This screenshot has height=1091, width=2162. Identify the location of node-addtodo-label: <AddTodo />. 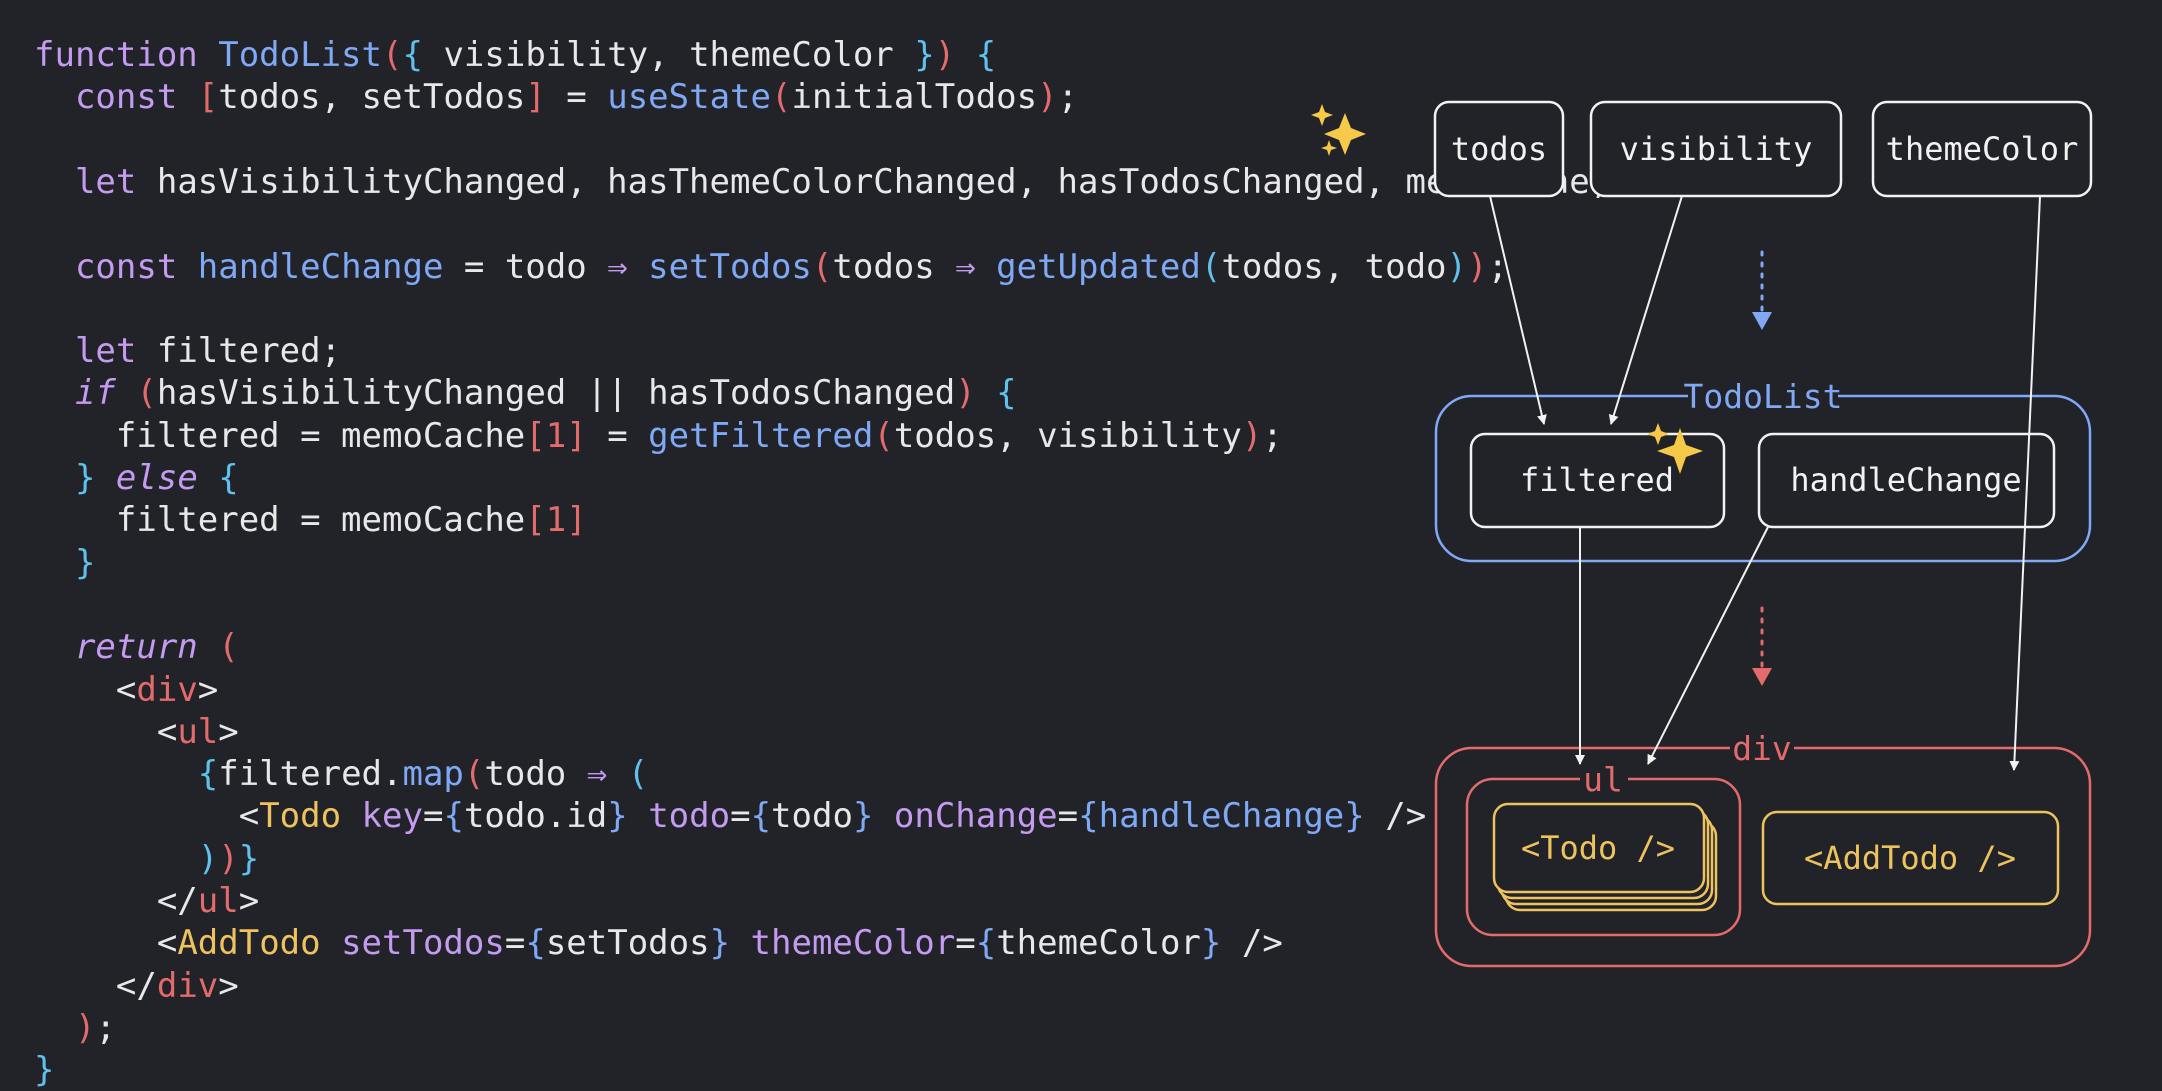
(1910, 858).